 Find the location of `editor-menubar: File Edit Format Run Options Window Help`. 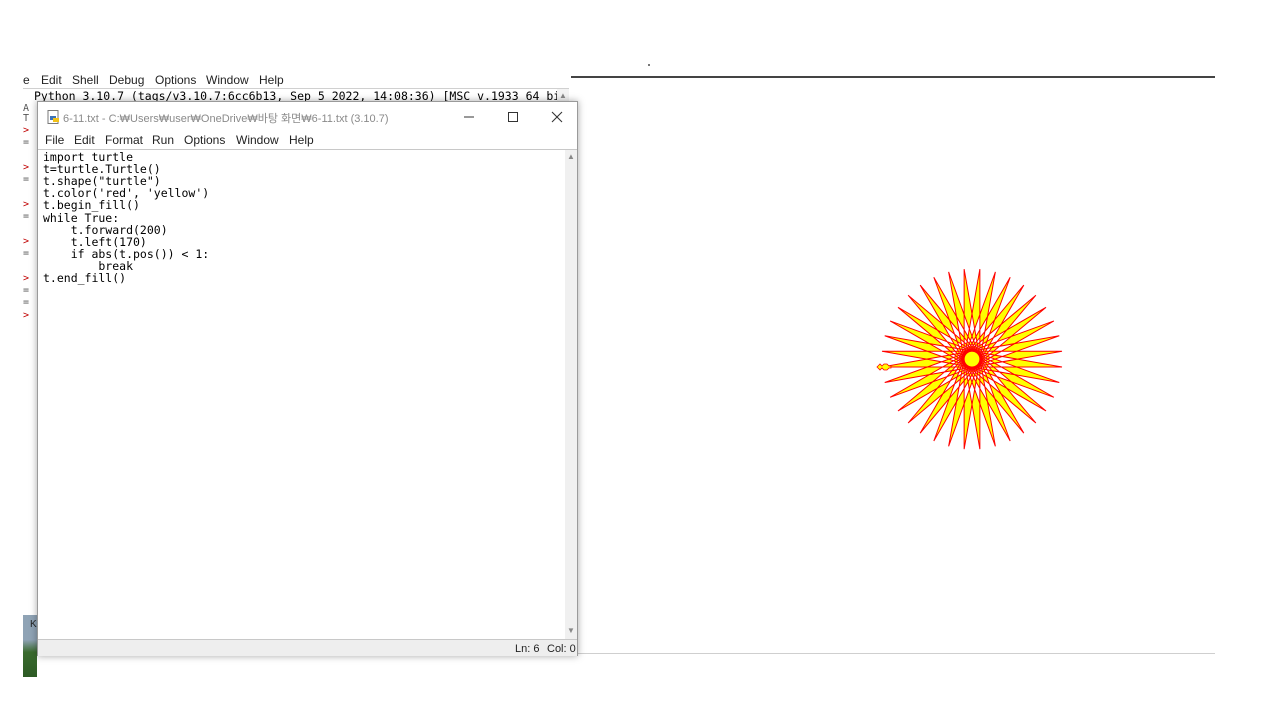

editor-menubar: File Edit Format Run Options Window Help is located at coordinates (307, 140).